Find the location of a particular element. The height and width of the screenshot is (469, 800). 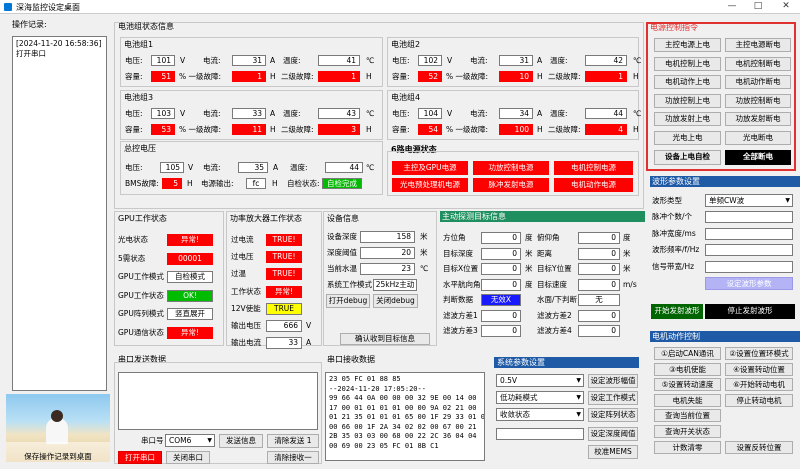

amp-row-label: 过温 is located at coordinates (238, 274).